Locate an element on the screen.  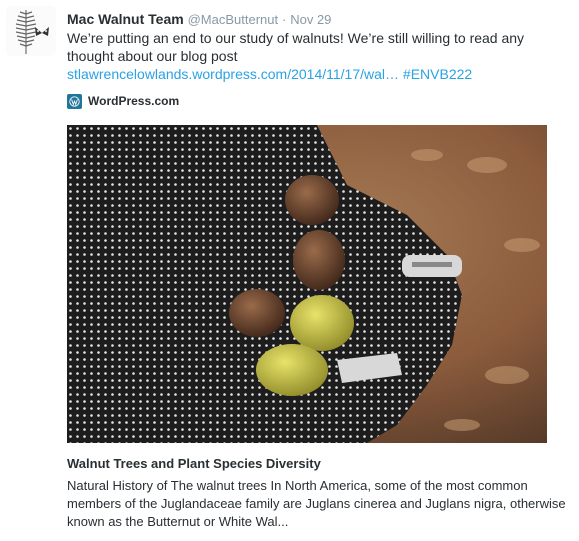
card-source: WordPress.com is located at coordinates (123, 101).